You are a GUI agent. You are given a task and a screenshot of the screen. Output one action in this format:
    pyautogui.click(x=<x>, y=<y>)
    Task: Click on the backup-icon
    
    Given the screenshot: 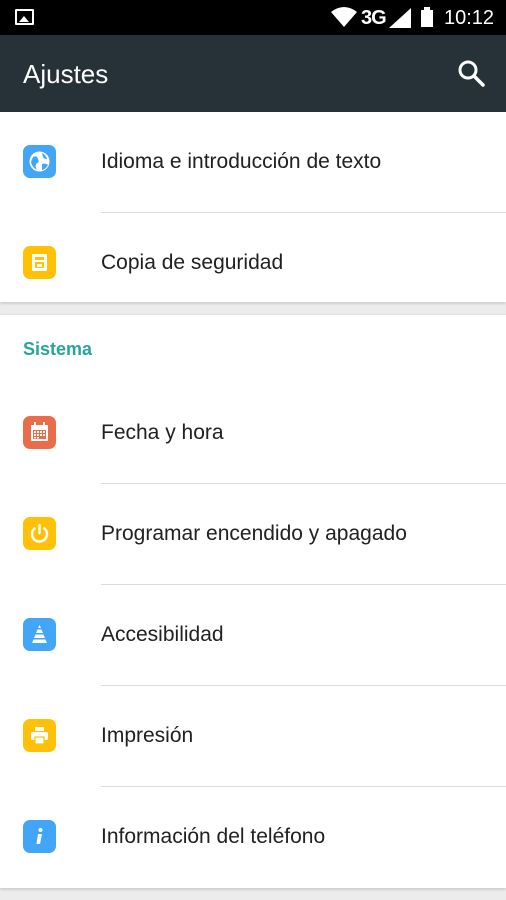 What is the action you would take?
    pyautogui.click(x=39, y=262)
    